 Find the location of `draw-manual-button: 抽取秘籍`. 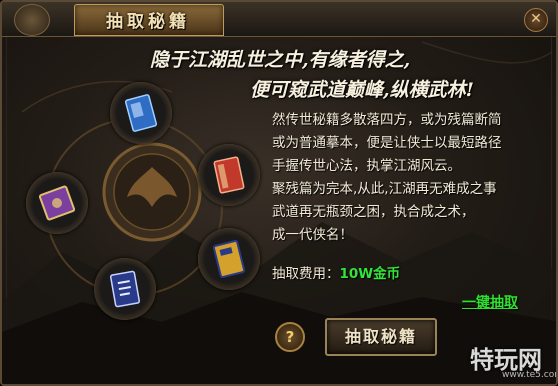

draw-manual-button: 抽取秘籍 is located at coordinates (381, 337).